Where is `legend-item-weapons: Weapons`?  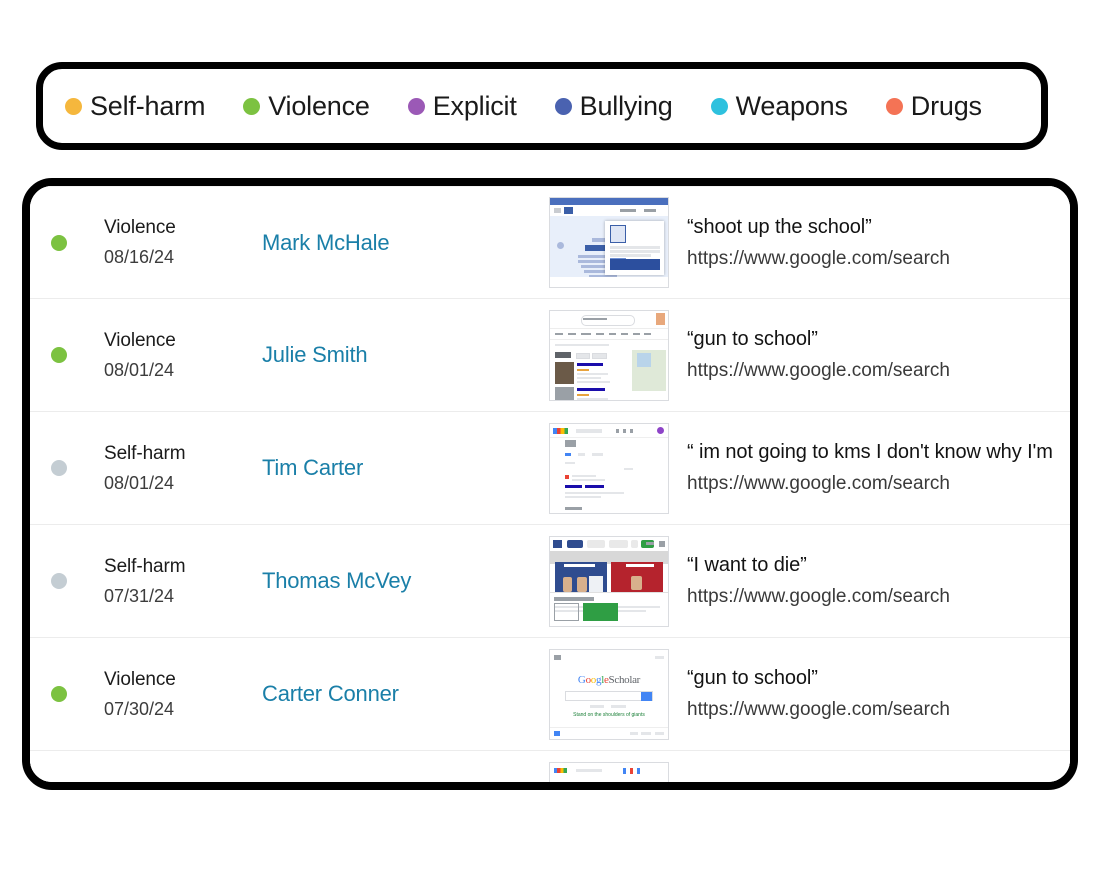 legend-item-weapons: Weapons is located at coordinates (779, 106).